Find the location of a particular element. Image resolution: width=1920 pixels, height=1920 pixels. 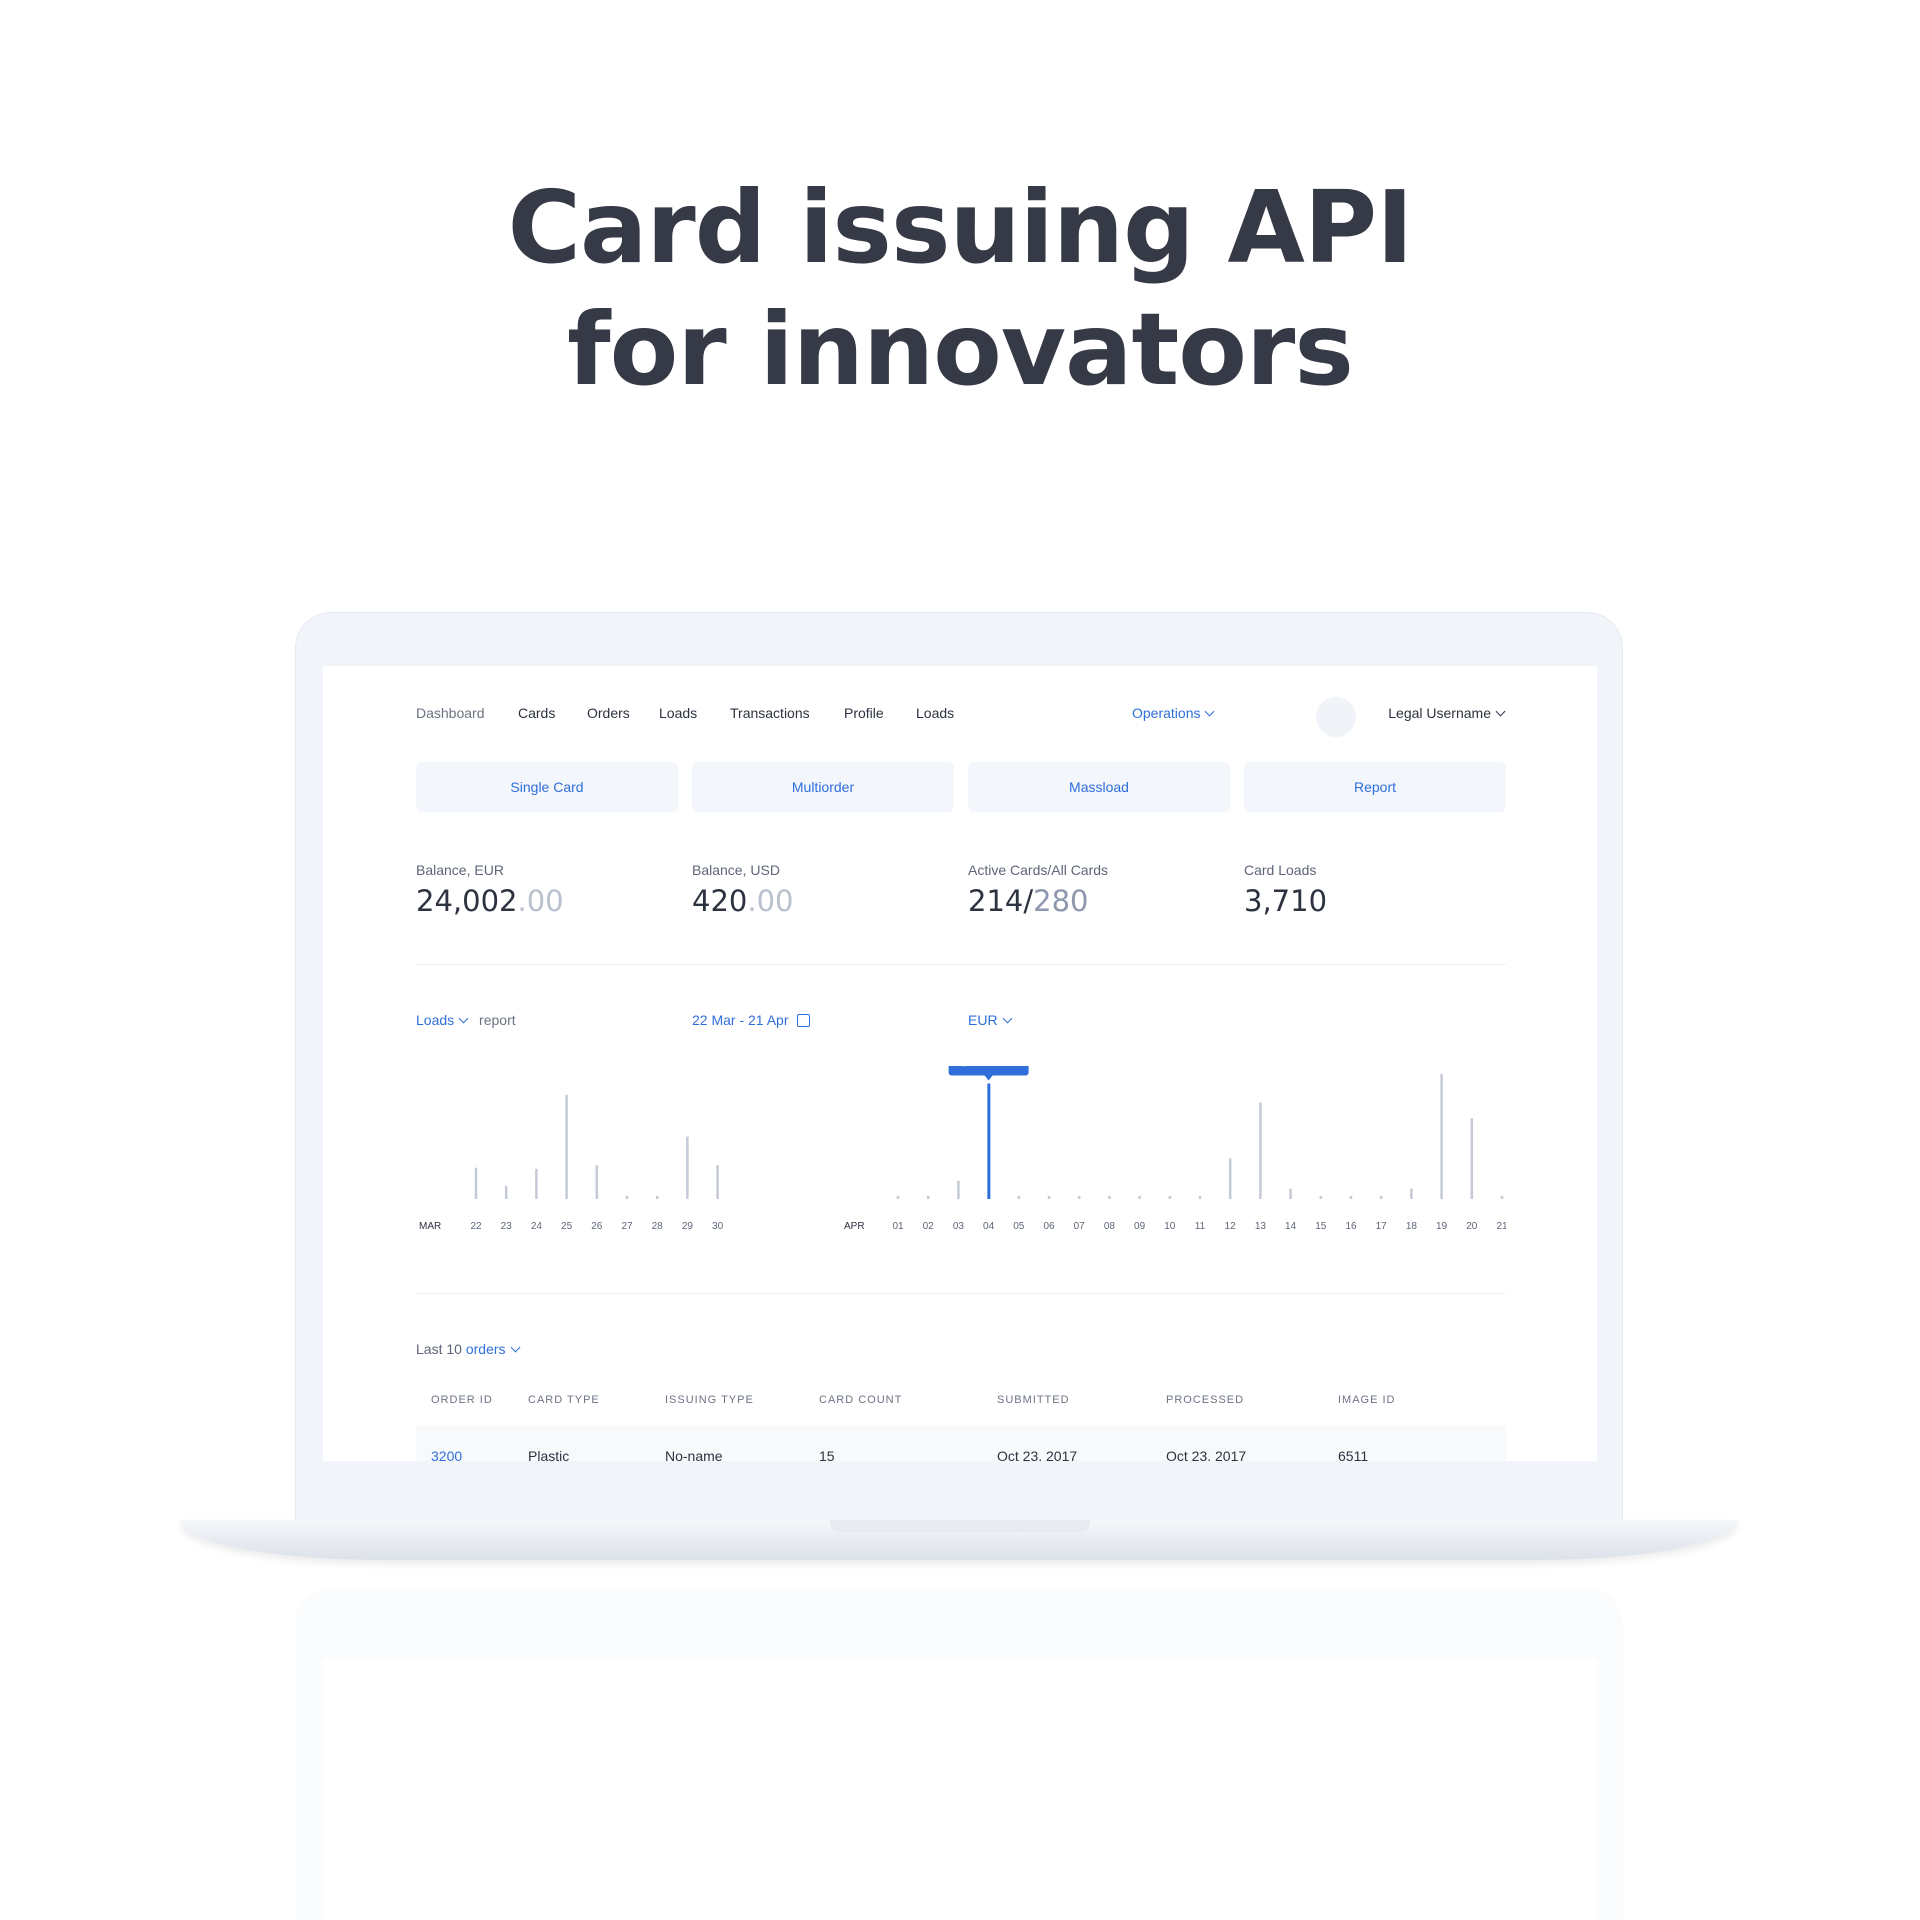

tooltip-pointer is located at coordinates (988, 1078).